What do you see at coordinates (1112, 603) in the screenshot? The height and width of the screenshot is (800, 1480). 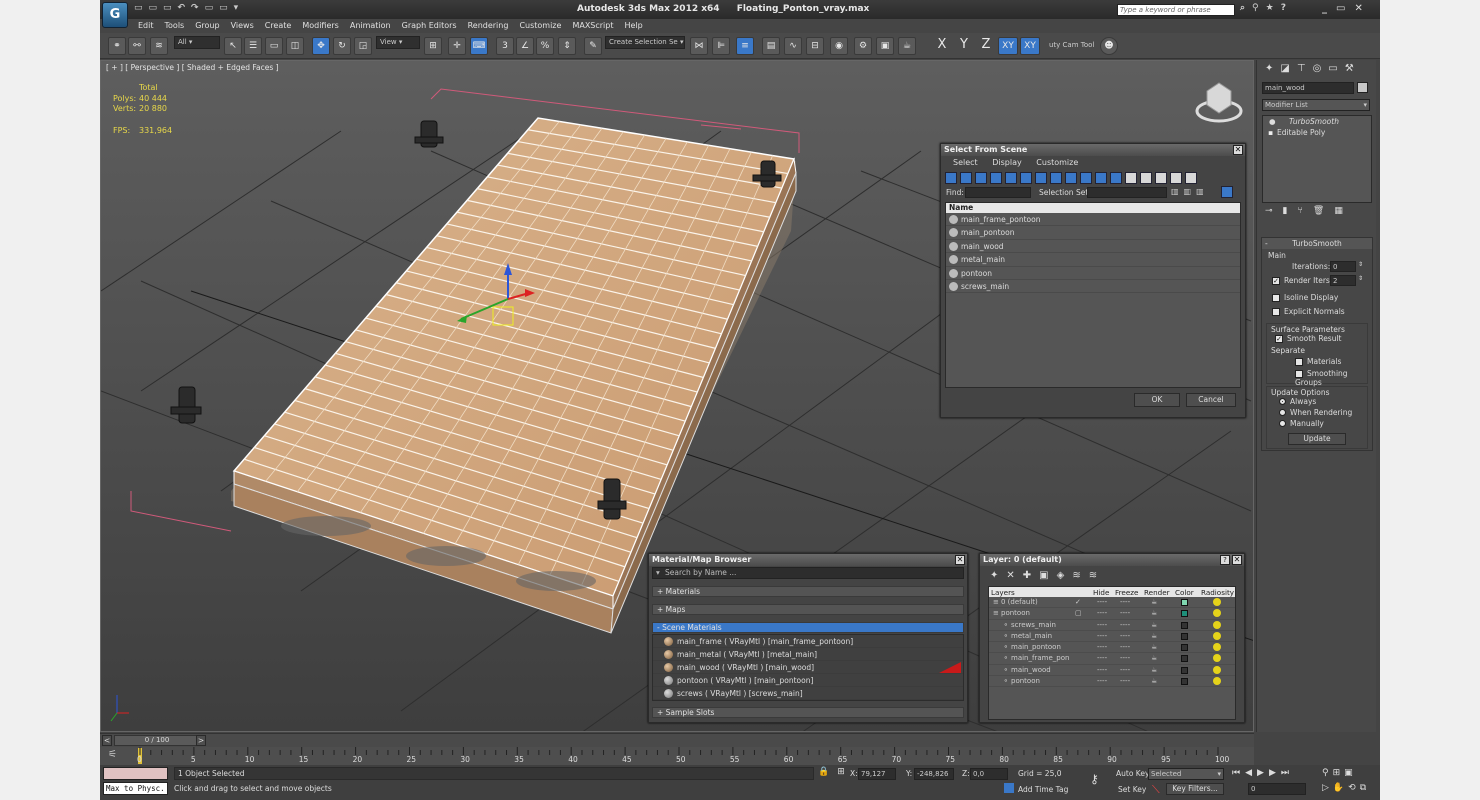 I see `layer-row: ≡ 0 (default) ✓ ---- ---- ☕` at bounding box center [1112, 603].